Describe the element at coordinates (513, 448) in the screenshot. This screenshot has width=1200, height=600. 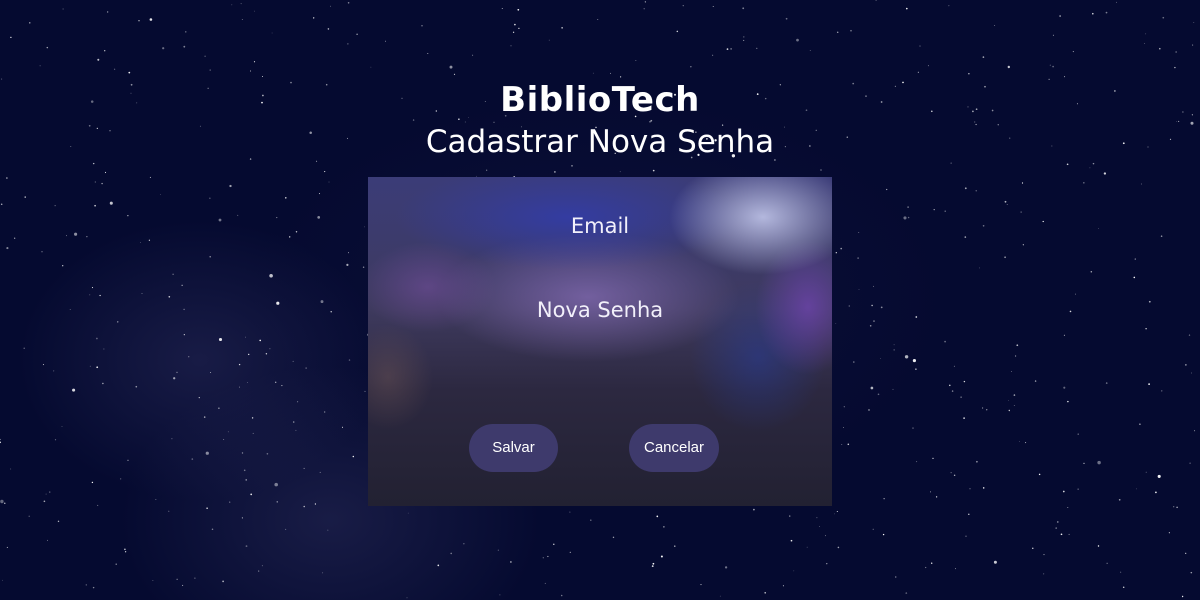
I see `save-button: Salvar` at that location.